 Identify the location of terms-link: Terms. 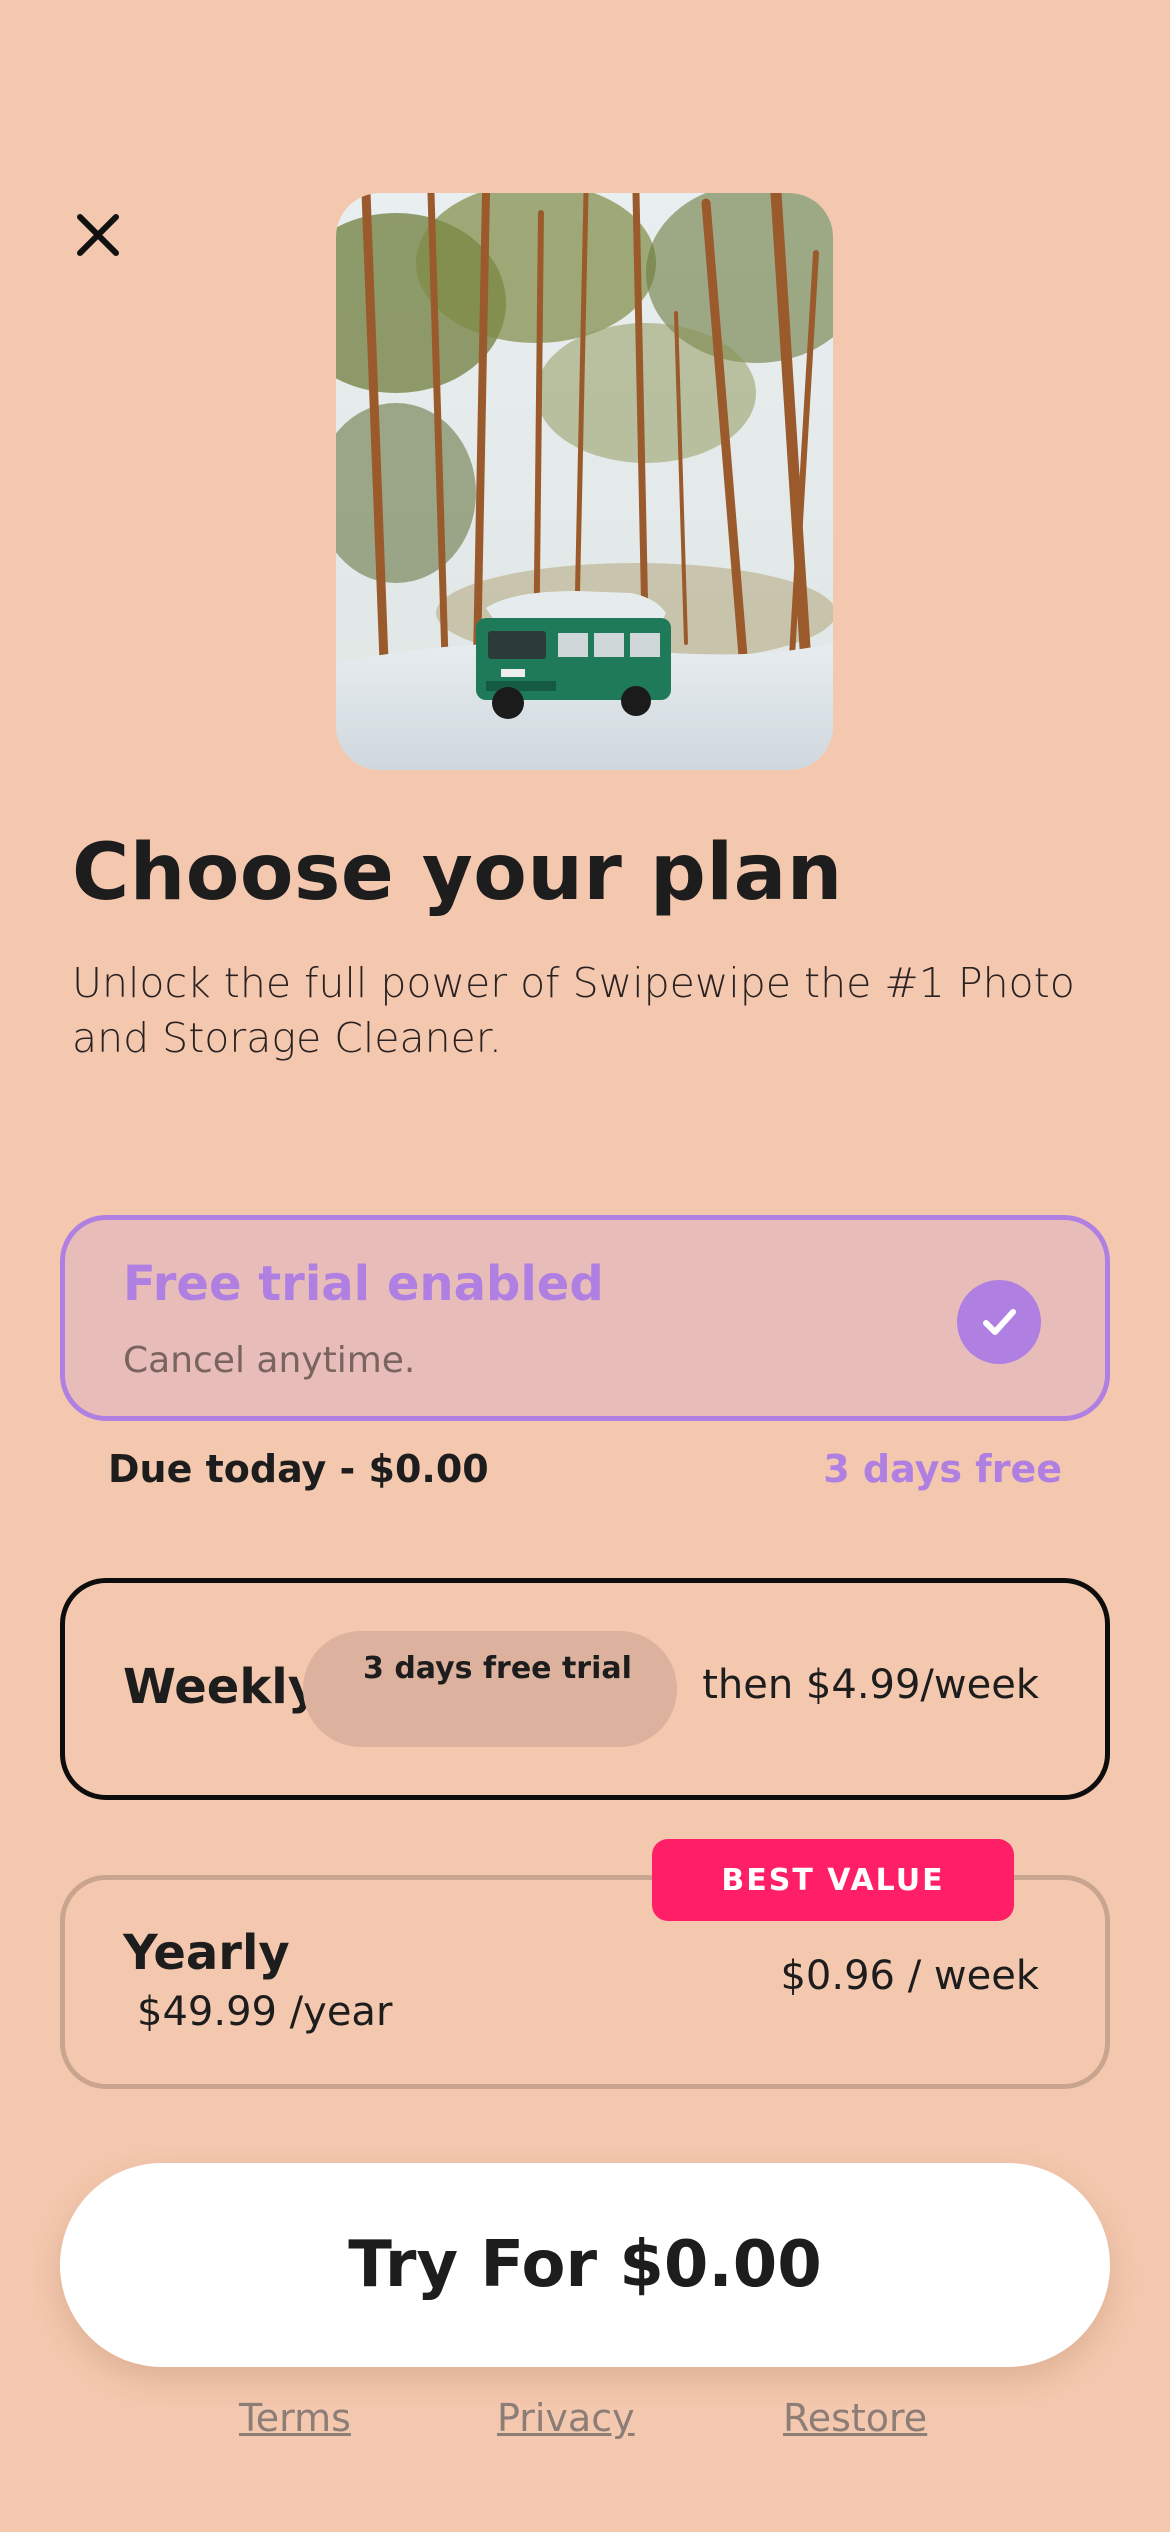
(295, 2418).